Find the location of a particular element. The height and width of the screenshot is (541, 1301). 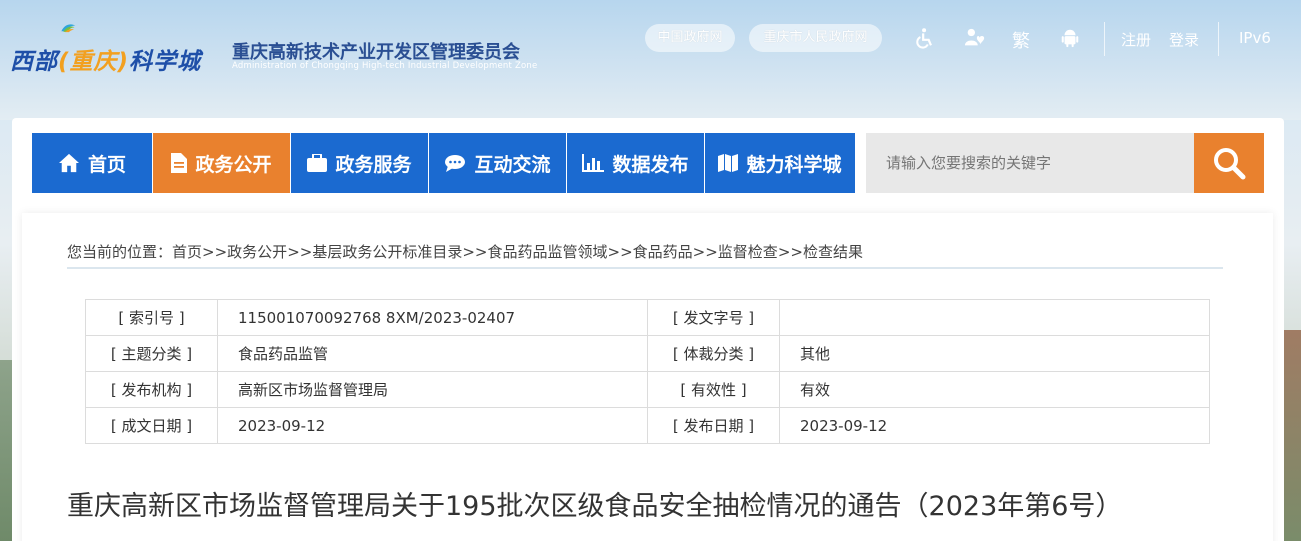

nav-item-interaction: 互动交流 is located at coordinates (498, 163).